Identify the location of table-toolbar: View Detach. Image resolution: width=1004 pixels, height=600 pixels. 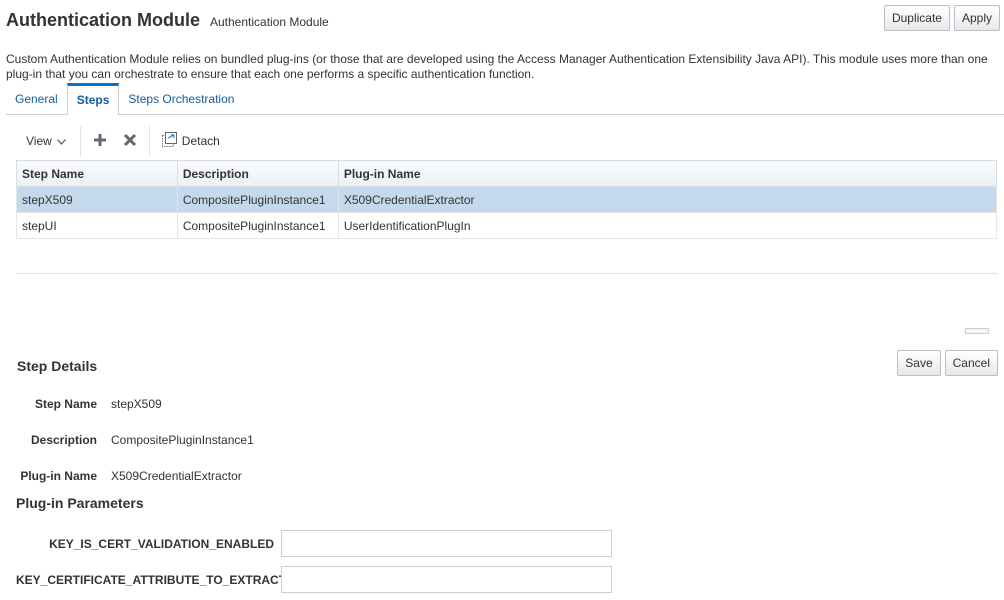
(122, 141).